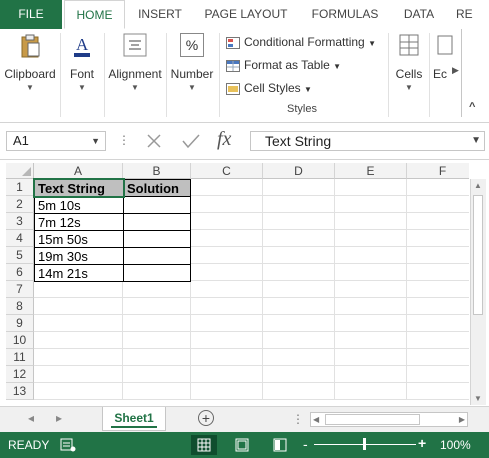 Image resolution: width=489 pixels, height=458 pixels. I want to click on cell-a3: 7m 12s, so click(79, 222).